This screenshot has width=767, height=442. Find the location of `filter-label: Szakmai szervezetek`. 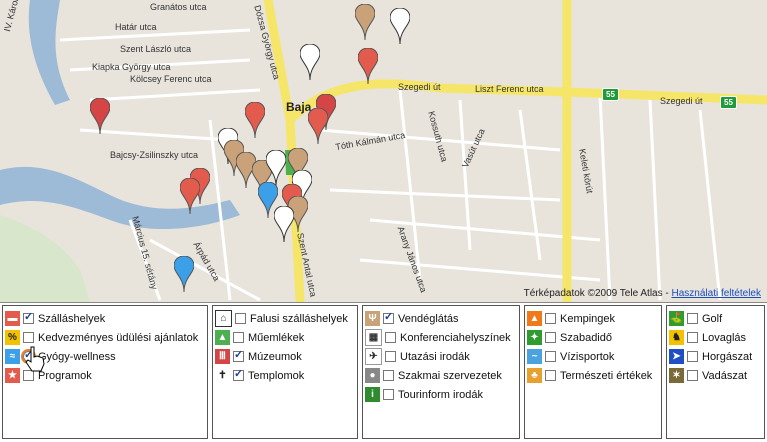

filter-label: Szakmai szervezetek is located at coordinates (450, 375).